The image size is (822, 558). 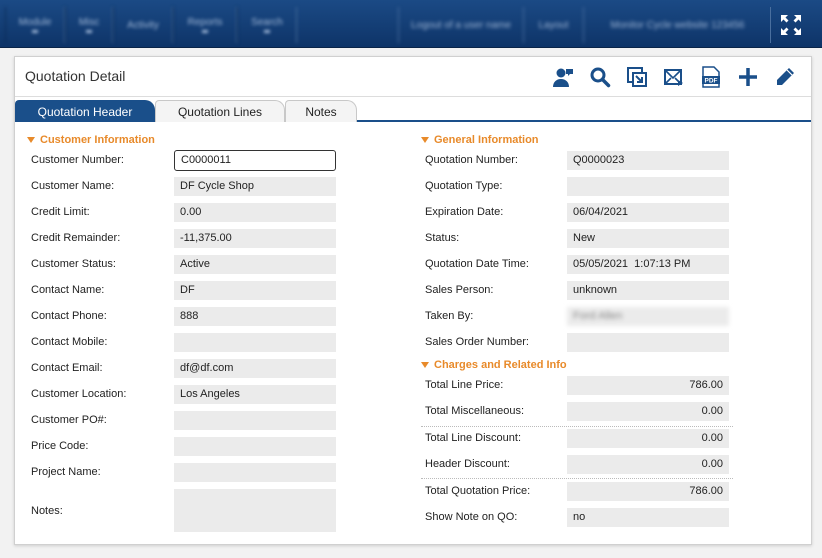 What do you see at coordinates (648, 212) in the screenshot?
I see `expiration-date-field: 06/04/2021` at bounding box center [648, 212].